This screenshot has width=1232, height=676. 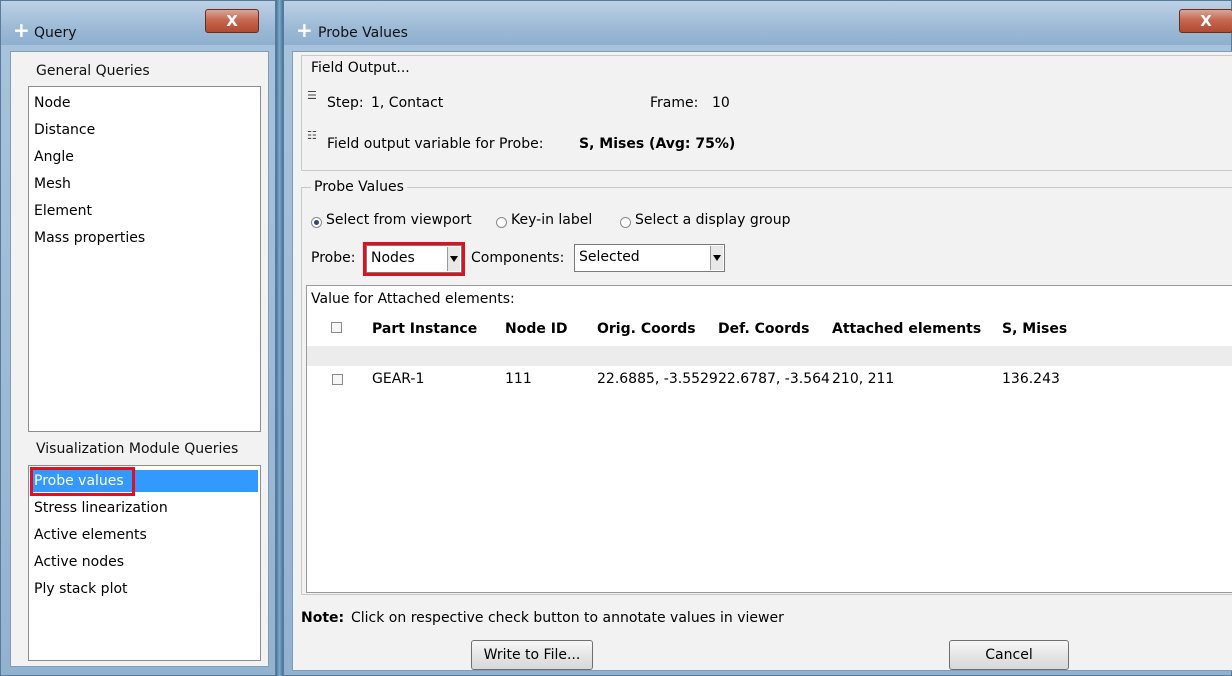 What do you see at coordinates (52, 184) in the screenshot?
I see `list-item-mesh: Mesh` at bounding box center [52, 184].